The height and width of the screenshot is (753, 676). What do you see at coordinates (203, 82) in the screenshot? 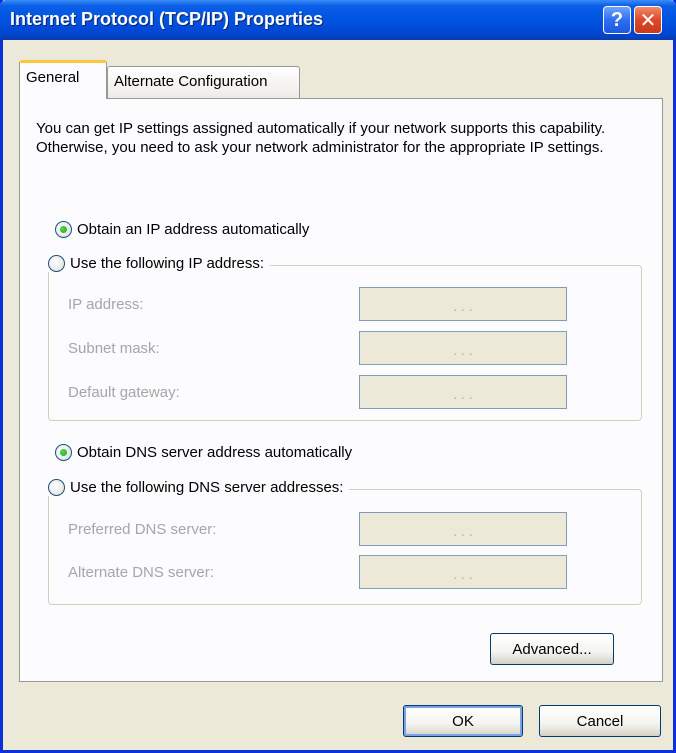
I see `tab-alternate-configuration: Alternate Configuration` at bounding box center [203, 82].